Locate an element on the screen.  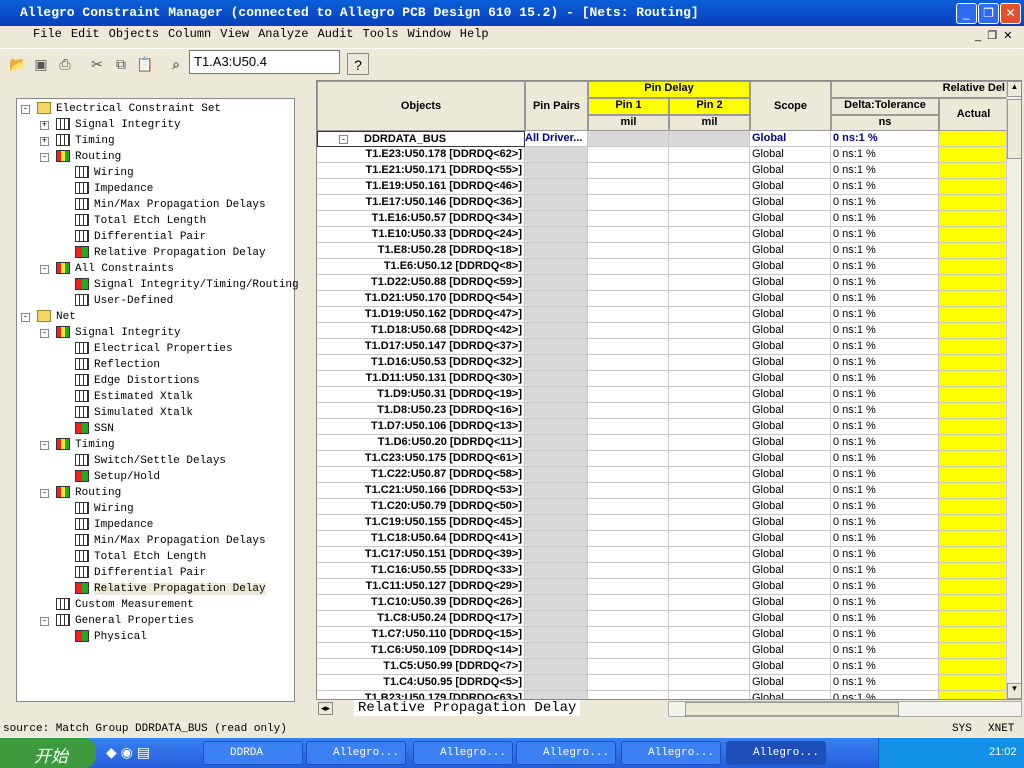
tree-item: Custom Measurement is located at coordinates (125, 605).